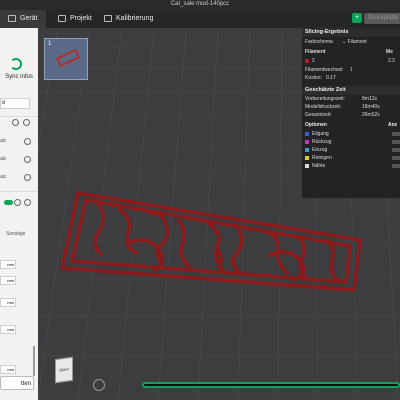  Describe the element at coordinates (371, 115) in the screenshot. I see `gesamt-value: 26m52s` at that location.